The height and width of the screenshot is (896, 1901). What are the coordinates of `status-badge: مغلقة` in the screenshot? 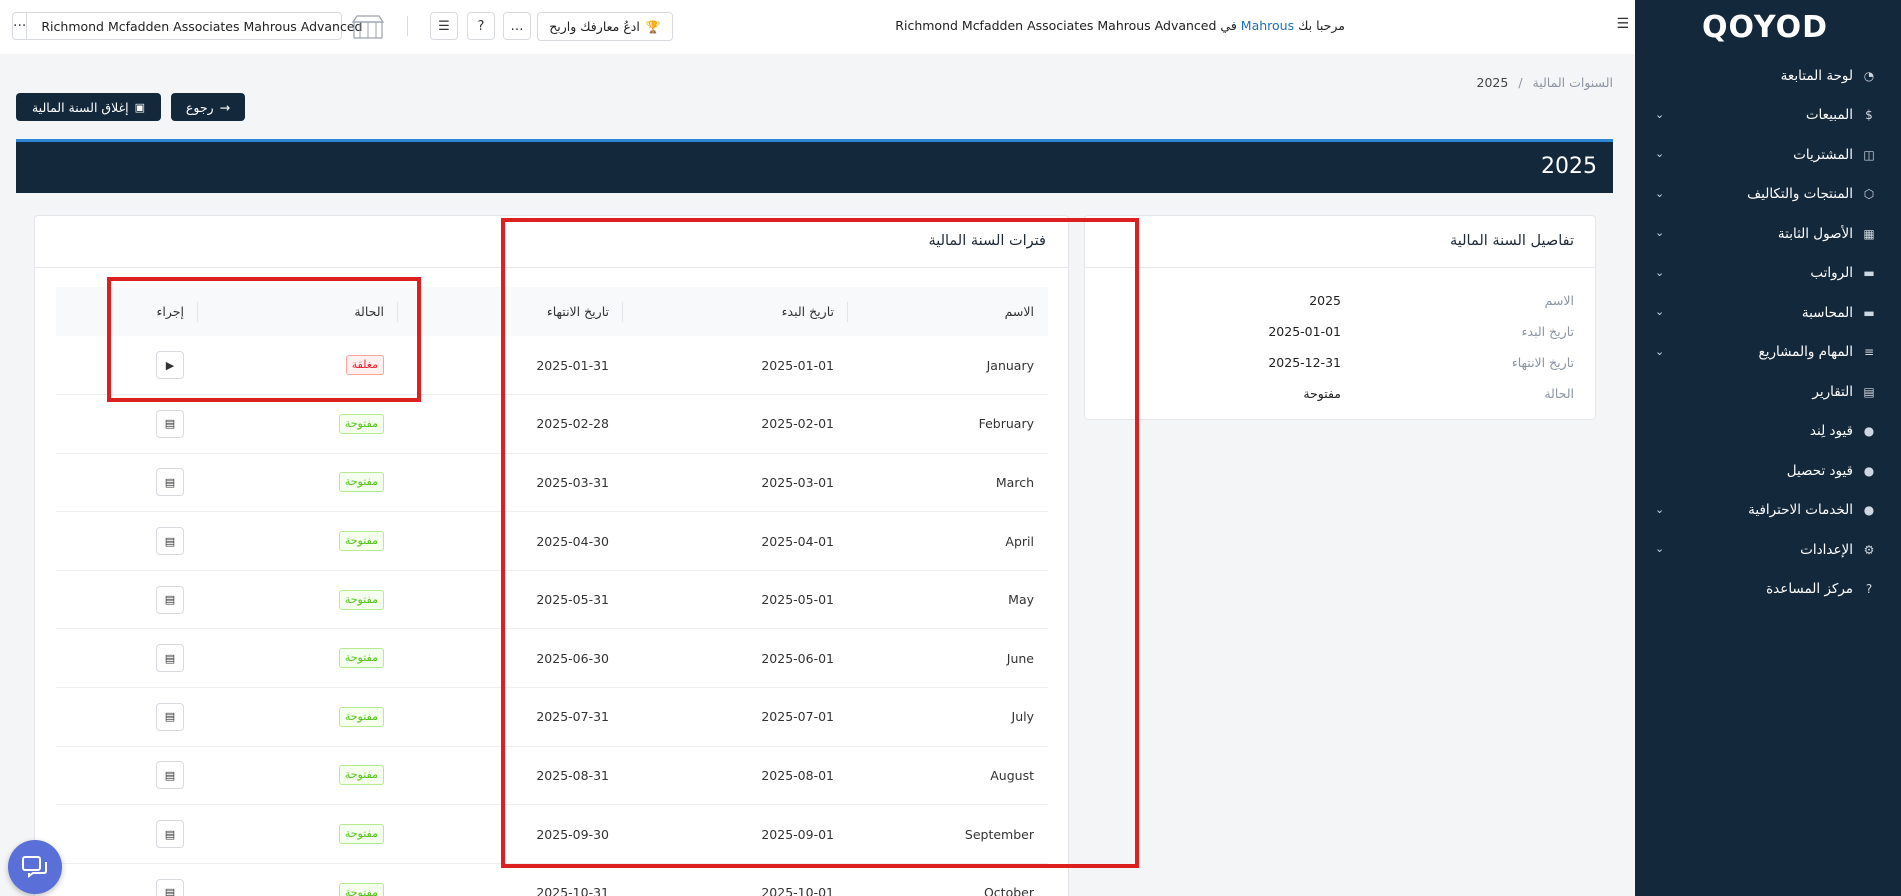 It's located at (364, 365).